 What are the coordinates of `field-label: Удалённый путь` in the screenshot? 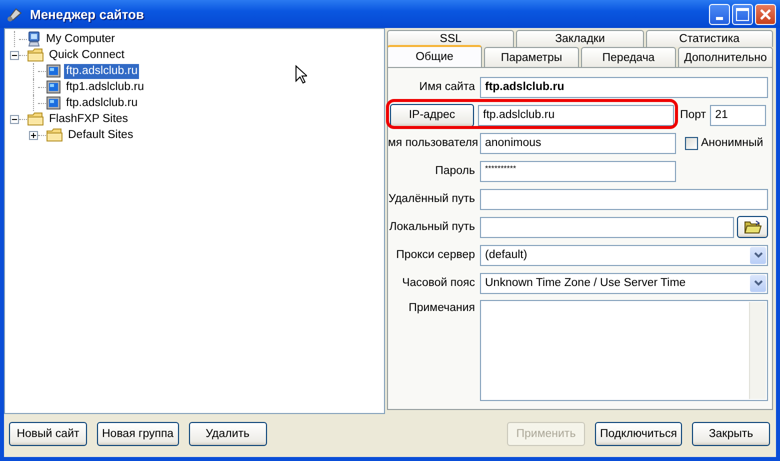 It's located at (432, 199).